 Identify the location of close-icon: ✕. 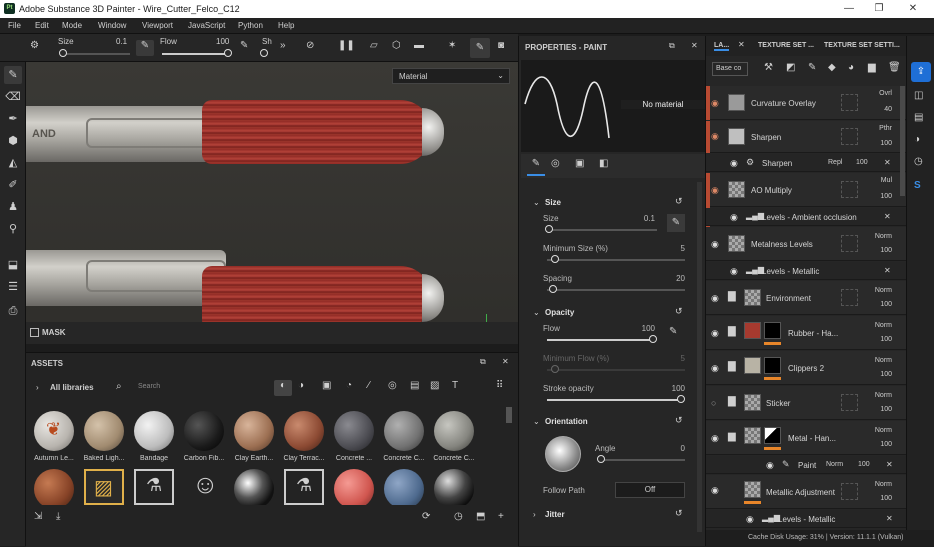
(913, 9).